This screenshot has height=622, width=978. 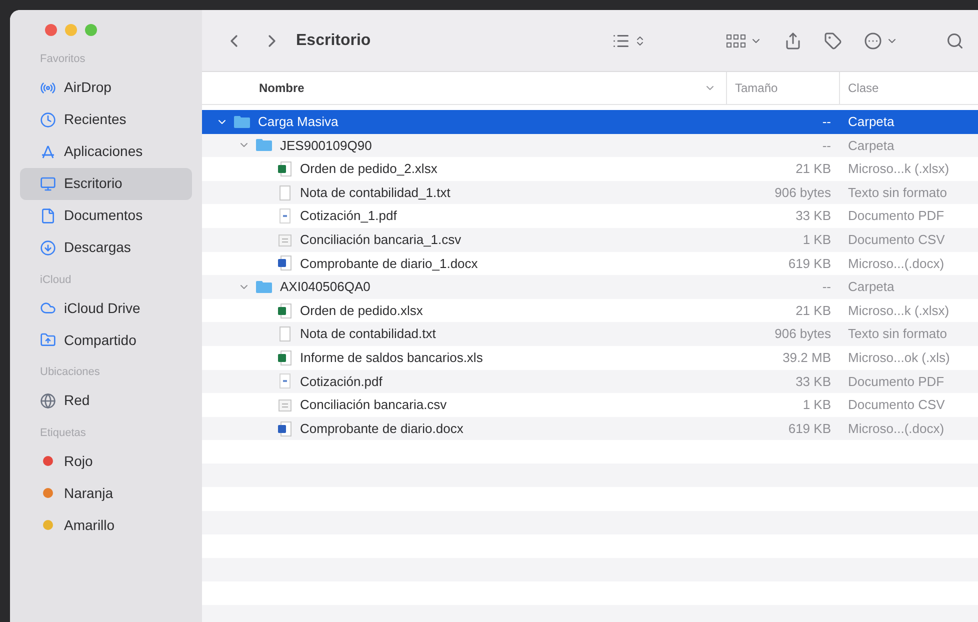 I want to click on file-size: 39.2 MB, so click(x=807, y=357).